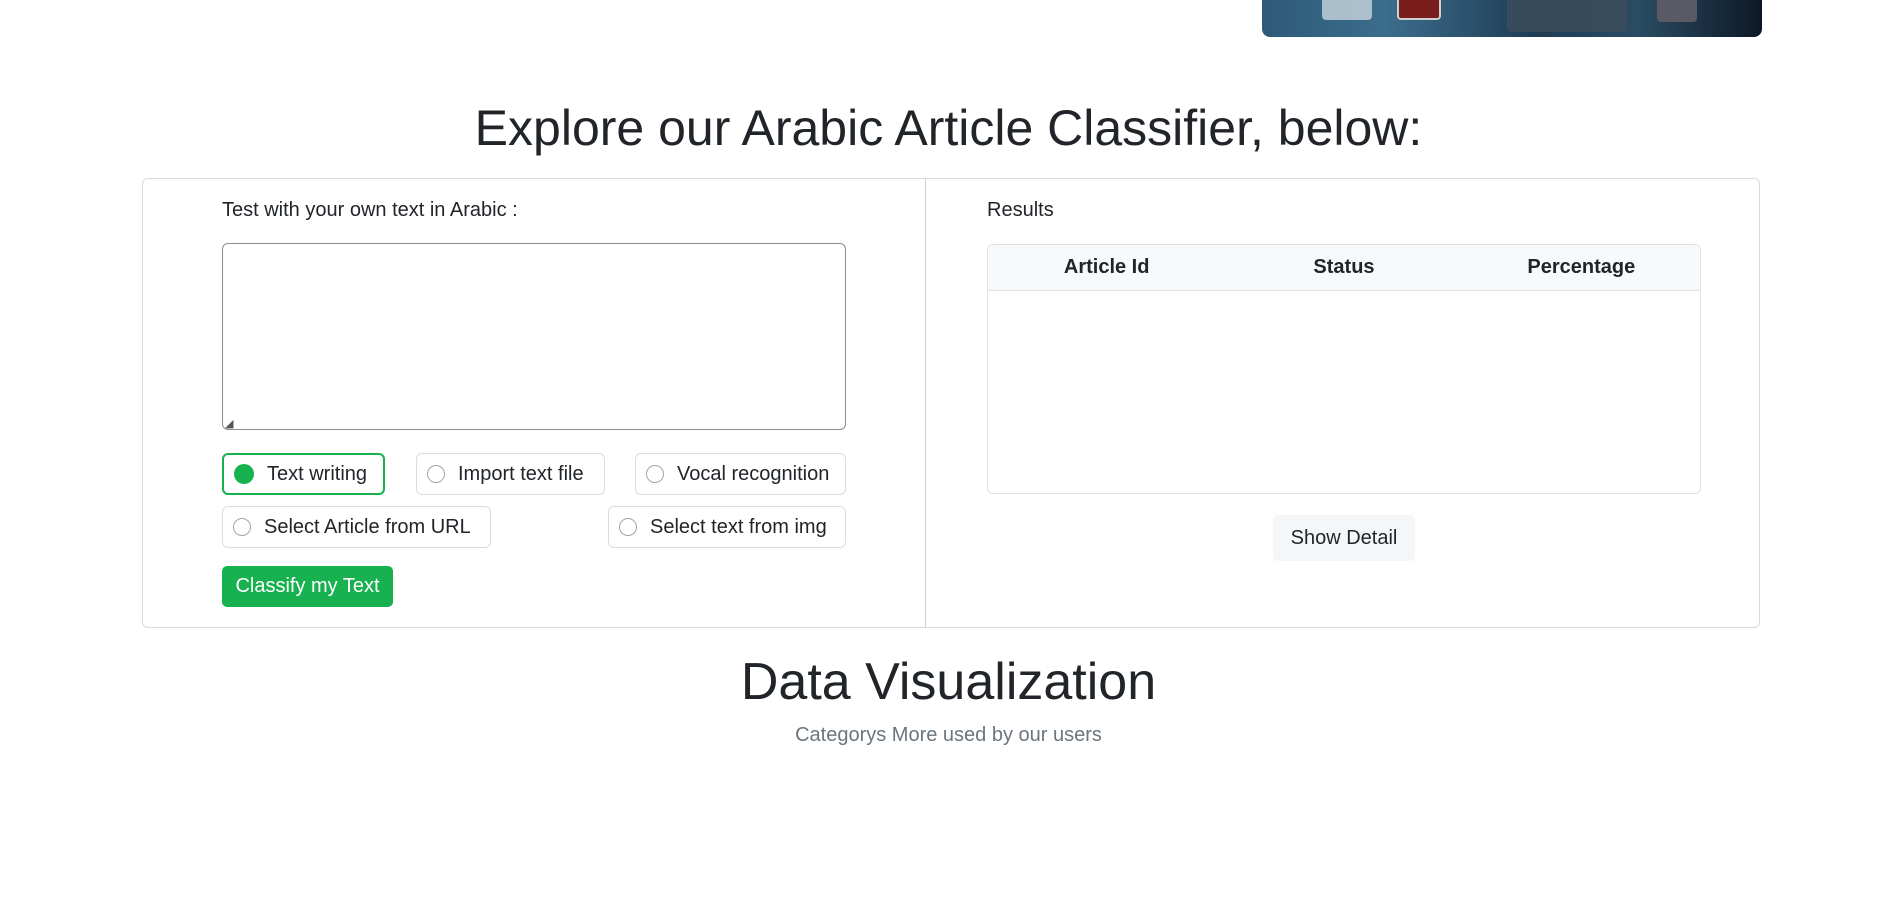 The image size is (1897, 917). I want to click on data-visualization-title: Data Visualization, so click(948, 682).